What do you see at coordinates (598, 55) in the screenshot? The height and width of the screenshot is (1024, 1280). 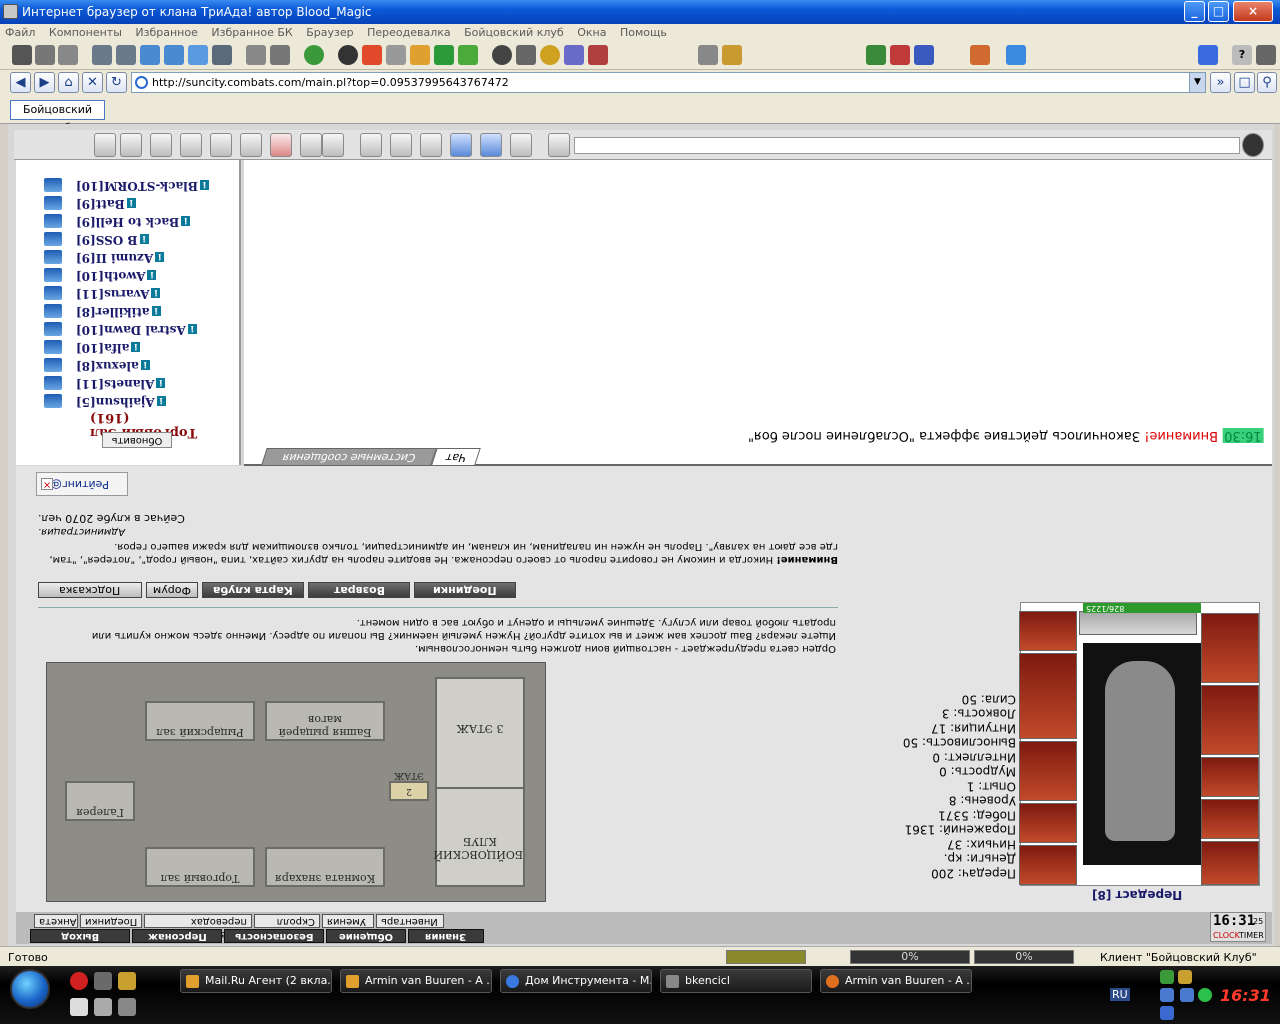 I see `gift-icon` at bounding box center [598, 55].